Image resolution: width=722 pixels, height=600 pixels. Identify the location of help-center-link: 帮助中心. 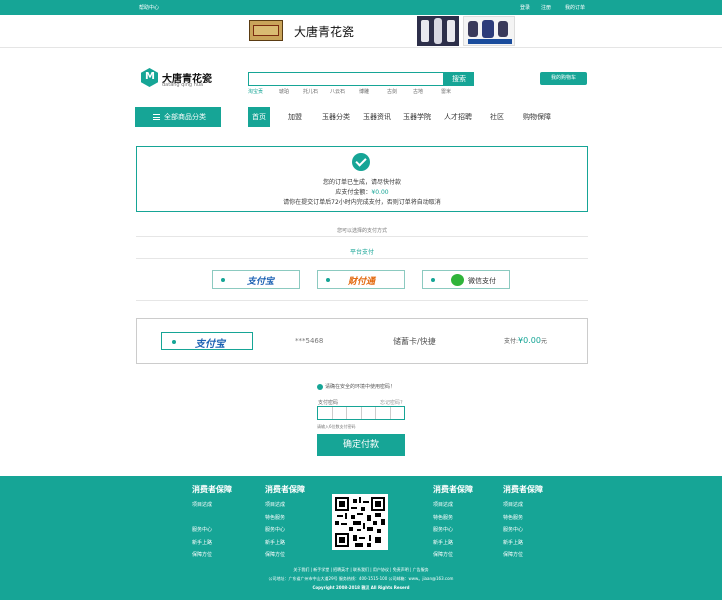
(149, 7).